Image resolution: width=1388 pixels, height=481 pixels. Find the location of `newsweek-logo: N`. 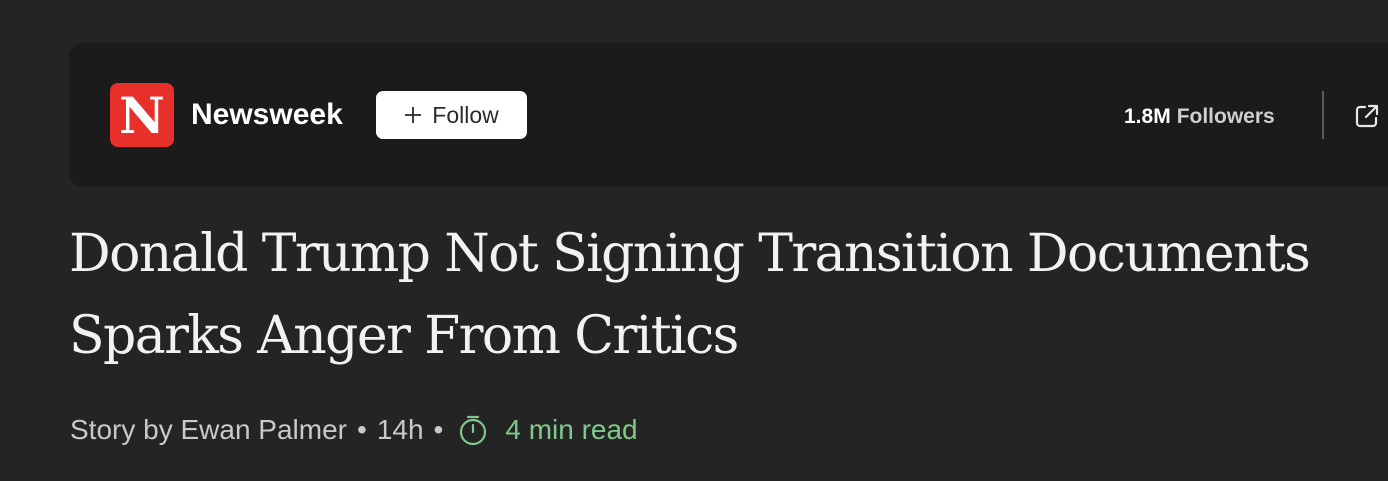

newsweek-logo: N is located at coordinates (142, 115).